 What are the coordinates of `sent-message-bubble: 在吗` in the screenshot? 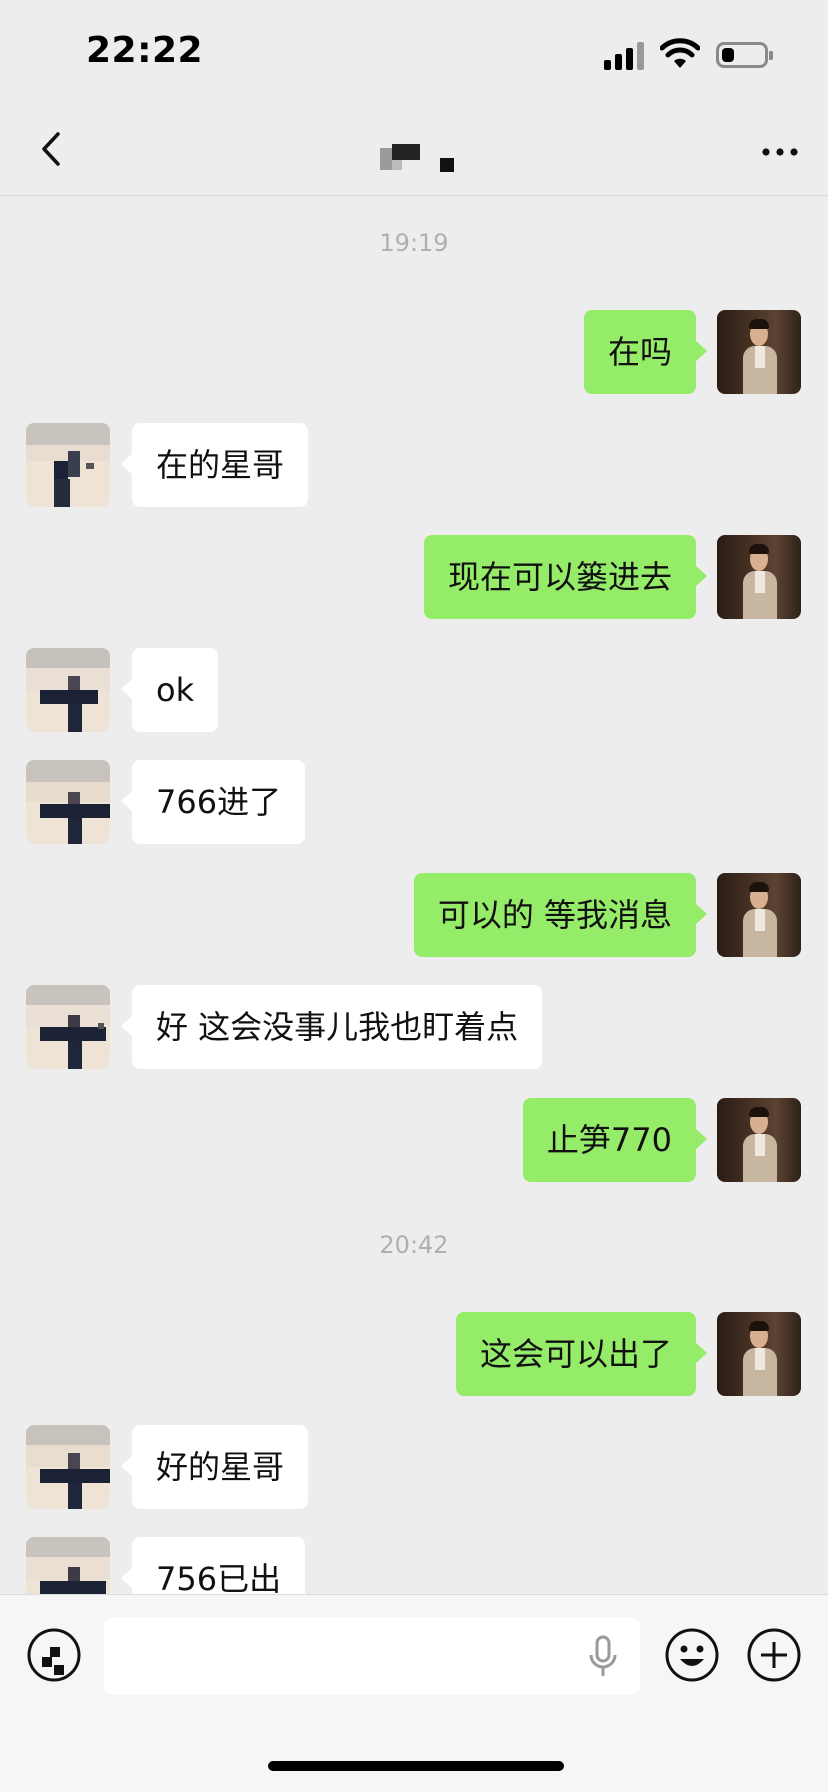 It's located at (645, 352).